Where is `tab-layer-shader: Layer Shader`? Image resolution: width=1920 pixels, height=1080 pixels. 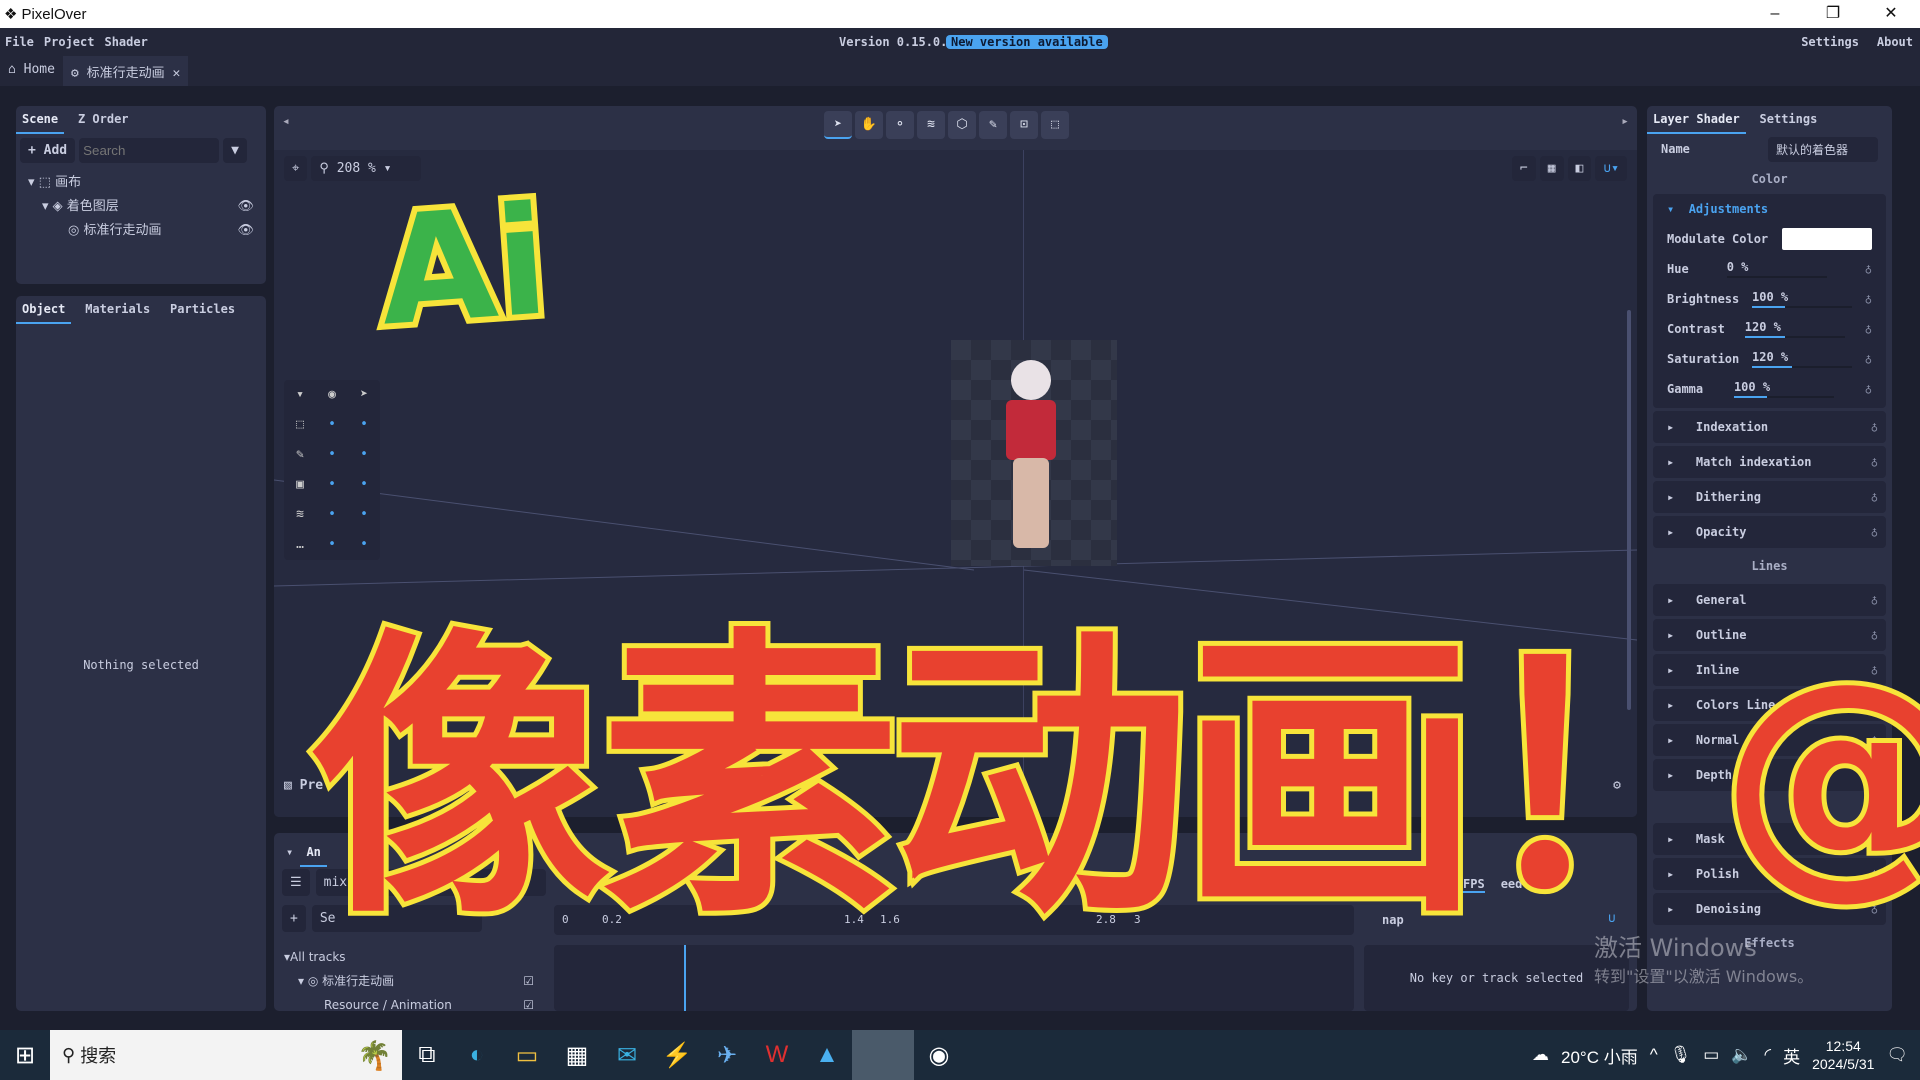 tab-layer-shader: Layer Shader is located at coordinates (1696, 120).